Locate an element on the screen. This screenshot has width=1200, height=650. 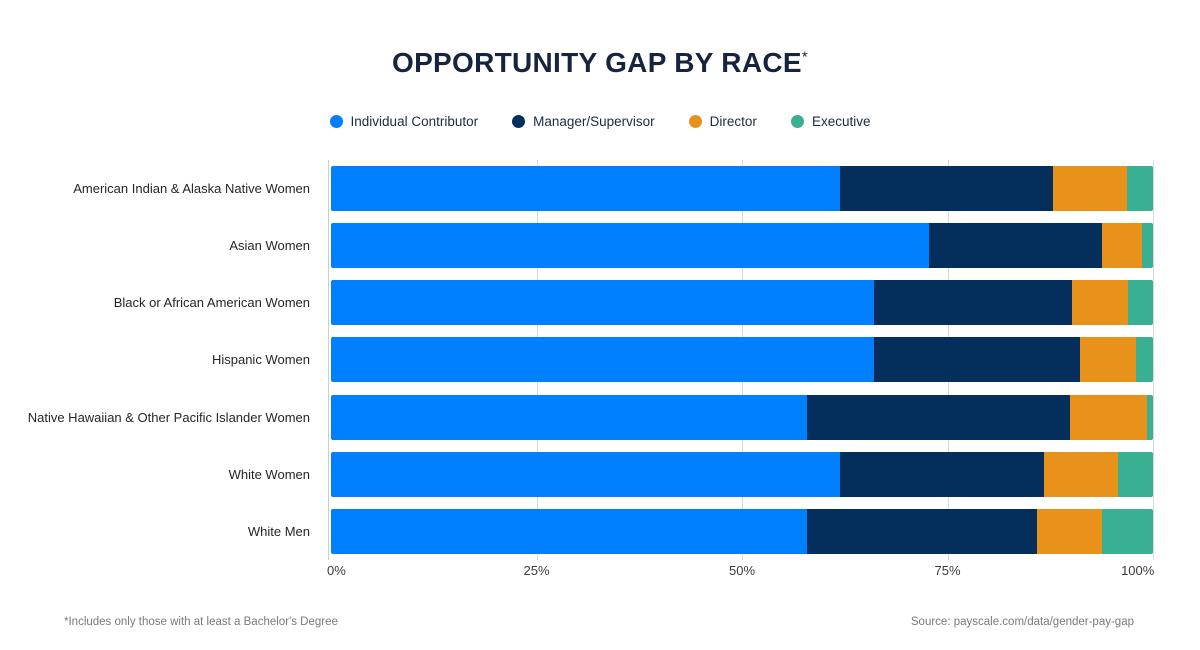
category-label: Black or African American Women is located at coordinates (211, 303).